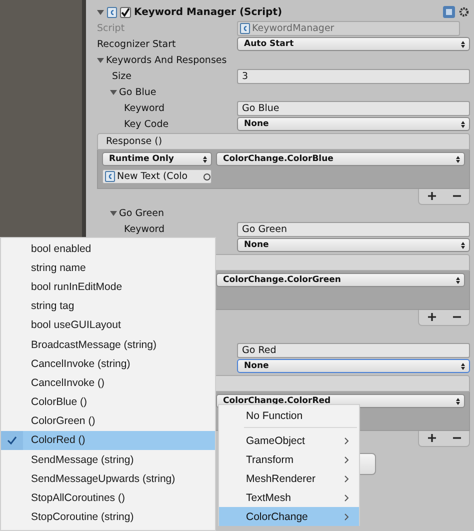 This screenshot has width=474, height=531. What do you see at coordinates (141, 213) in the screenshot?
I see `entry-label: Go Green` at bounding box center [141, 213].